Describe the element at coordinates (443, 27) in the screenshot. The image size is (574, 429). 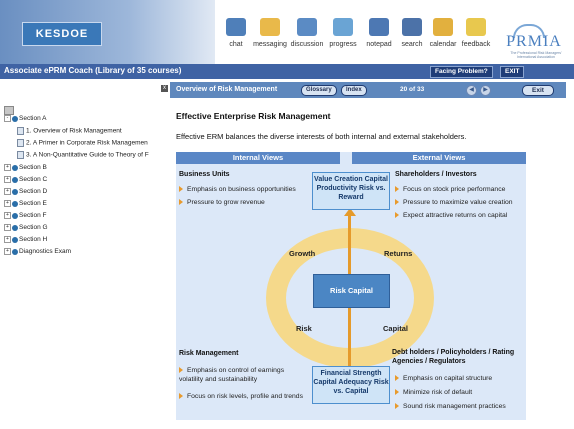
I see `calendar-icon` at that location.